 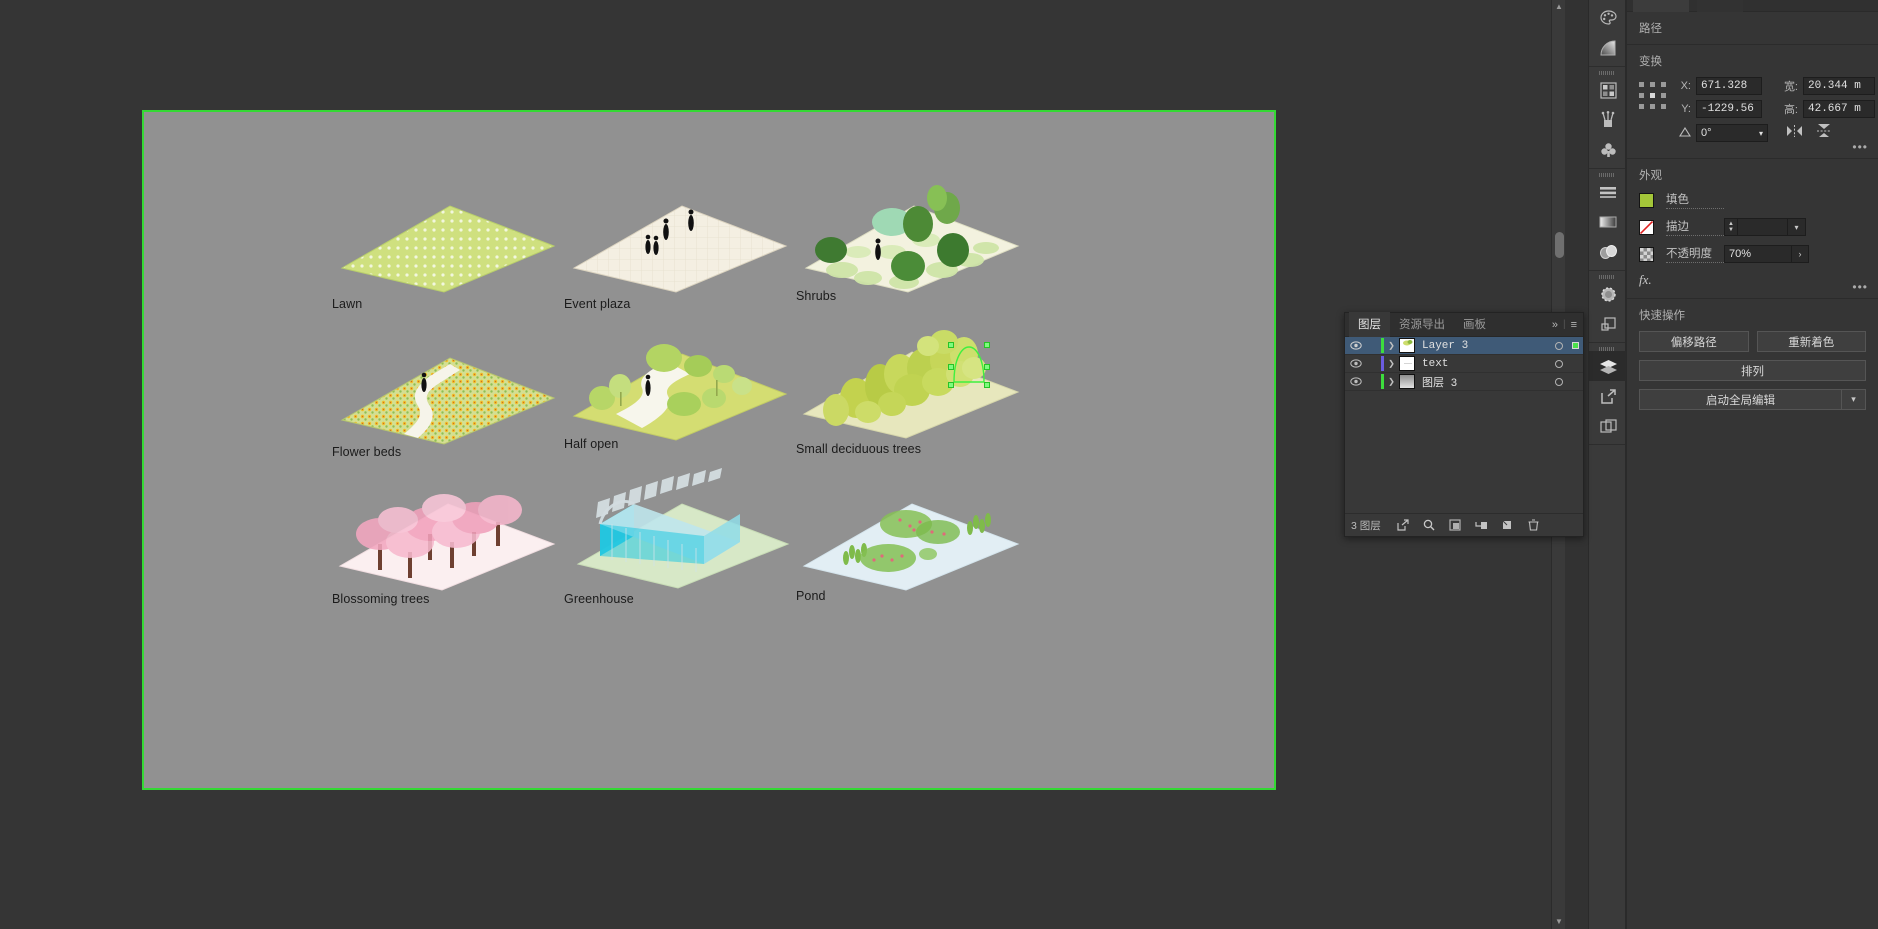 What do you see at coordinates (921, 538) in the screenshot?
I see `tile-pond: Pond` at bounding box center [921, 538].